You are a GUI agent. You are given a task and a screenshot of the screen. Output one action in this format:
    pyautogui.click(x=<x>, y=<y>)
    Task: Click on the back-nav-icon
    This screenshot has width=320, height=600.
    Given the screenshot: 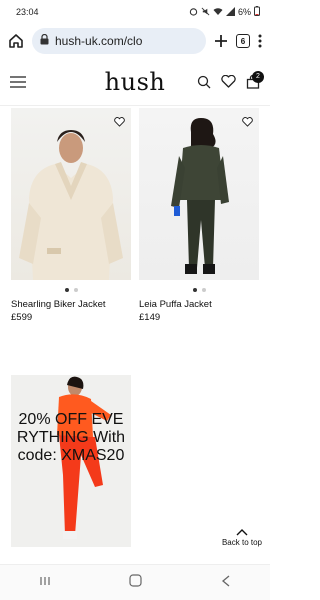 What is the action you would take?
    pyautogui.click(x=226, y=583)
    